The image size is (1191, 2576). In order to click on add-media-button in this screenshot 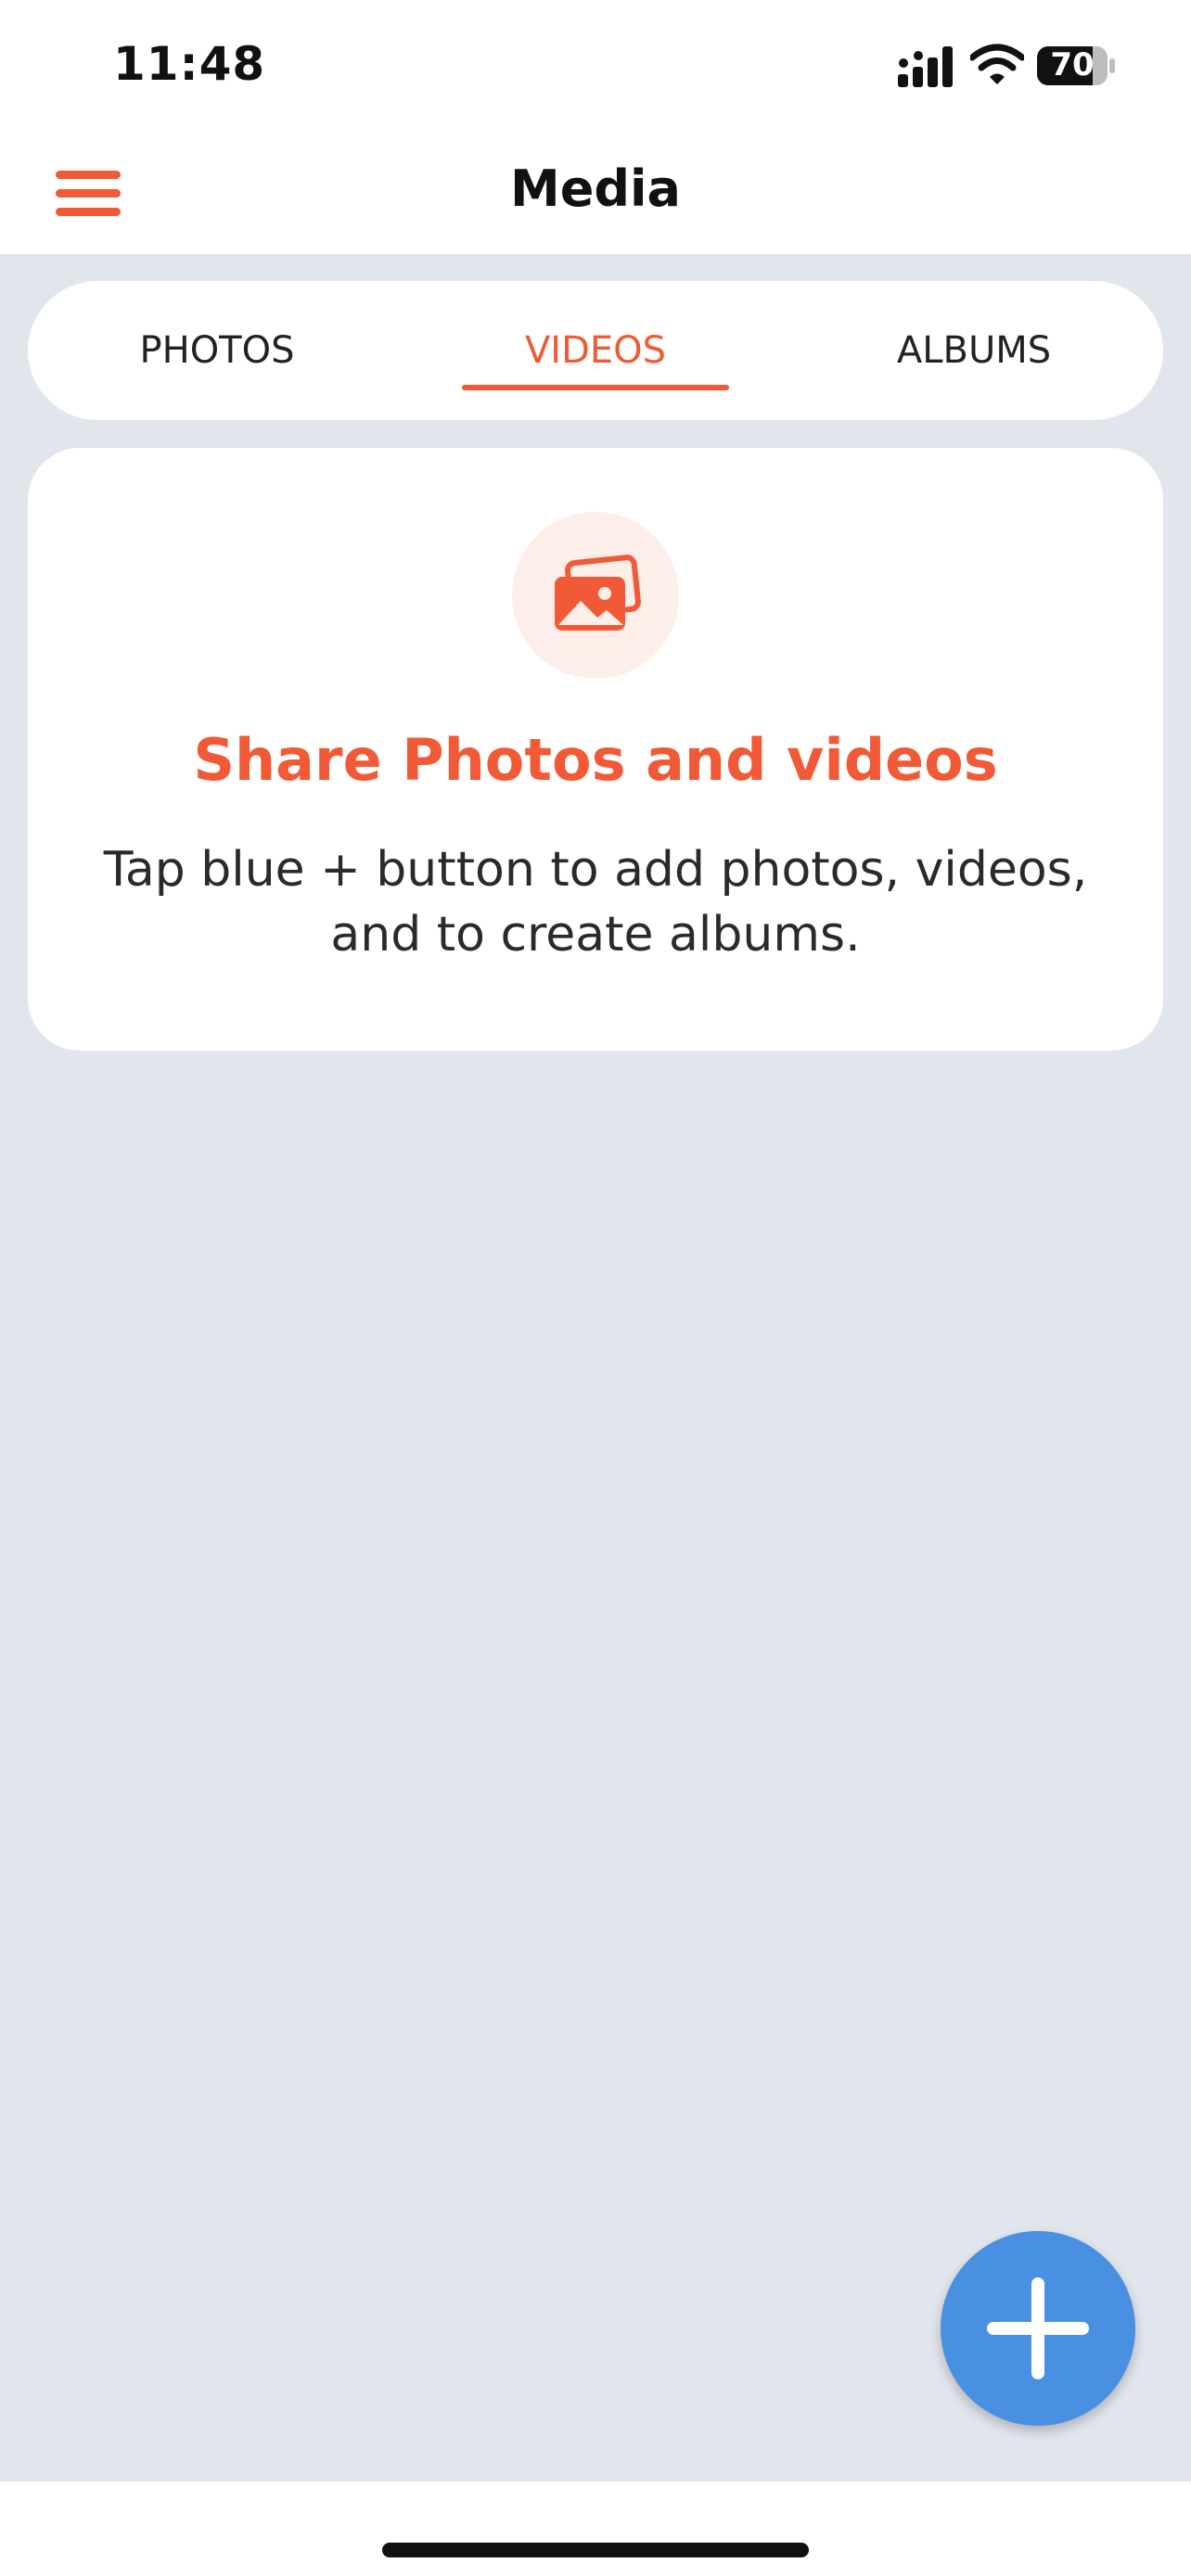, I will do `click(1038, 2328)`.